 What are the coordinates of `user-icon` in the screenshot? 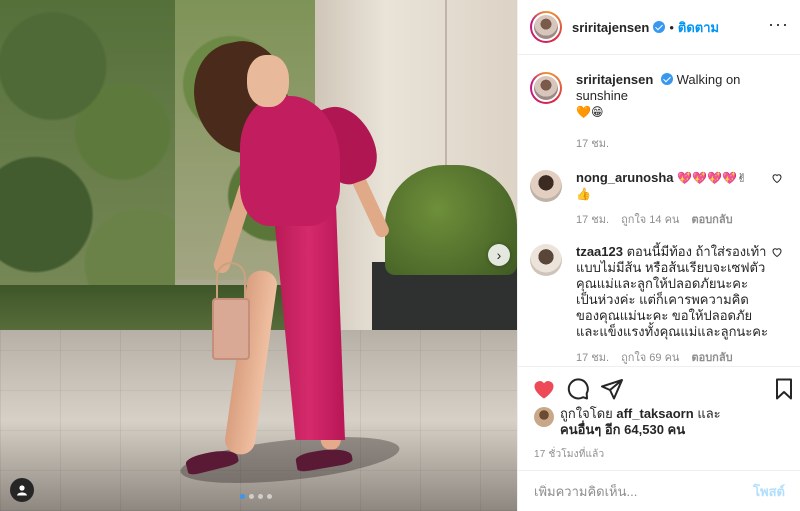 It's located at (22, 490).